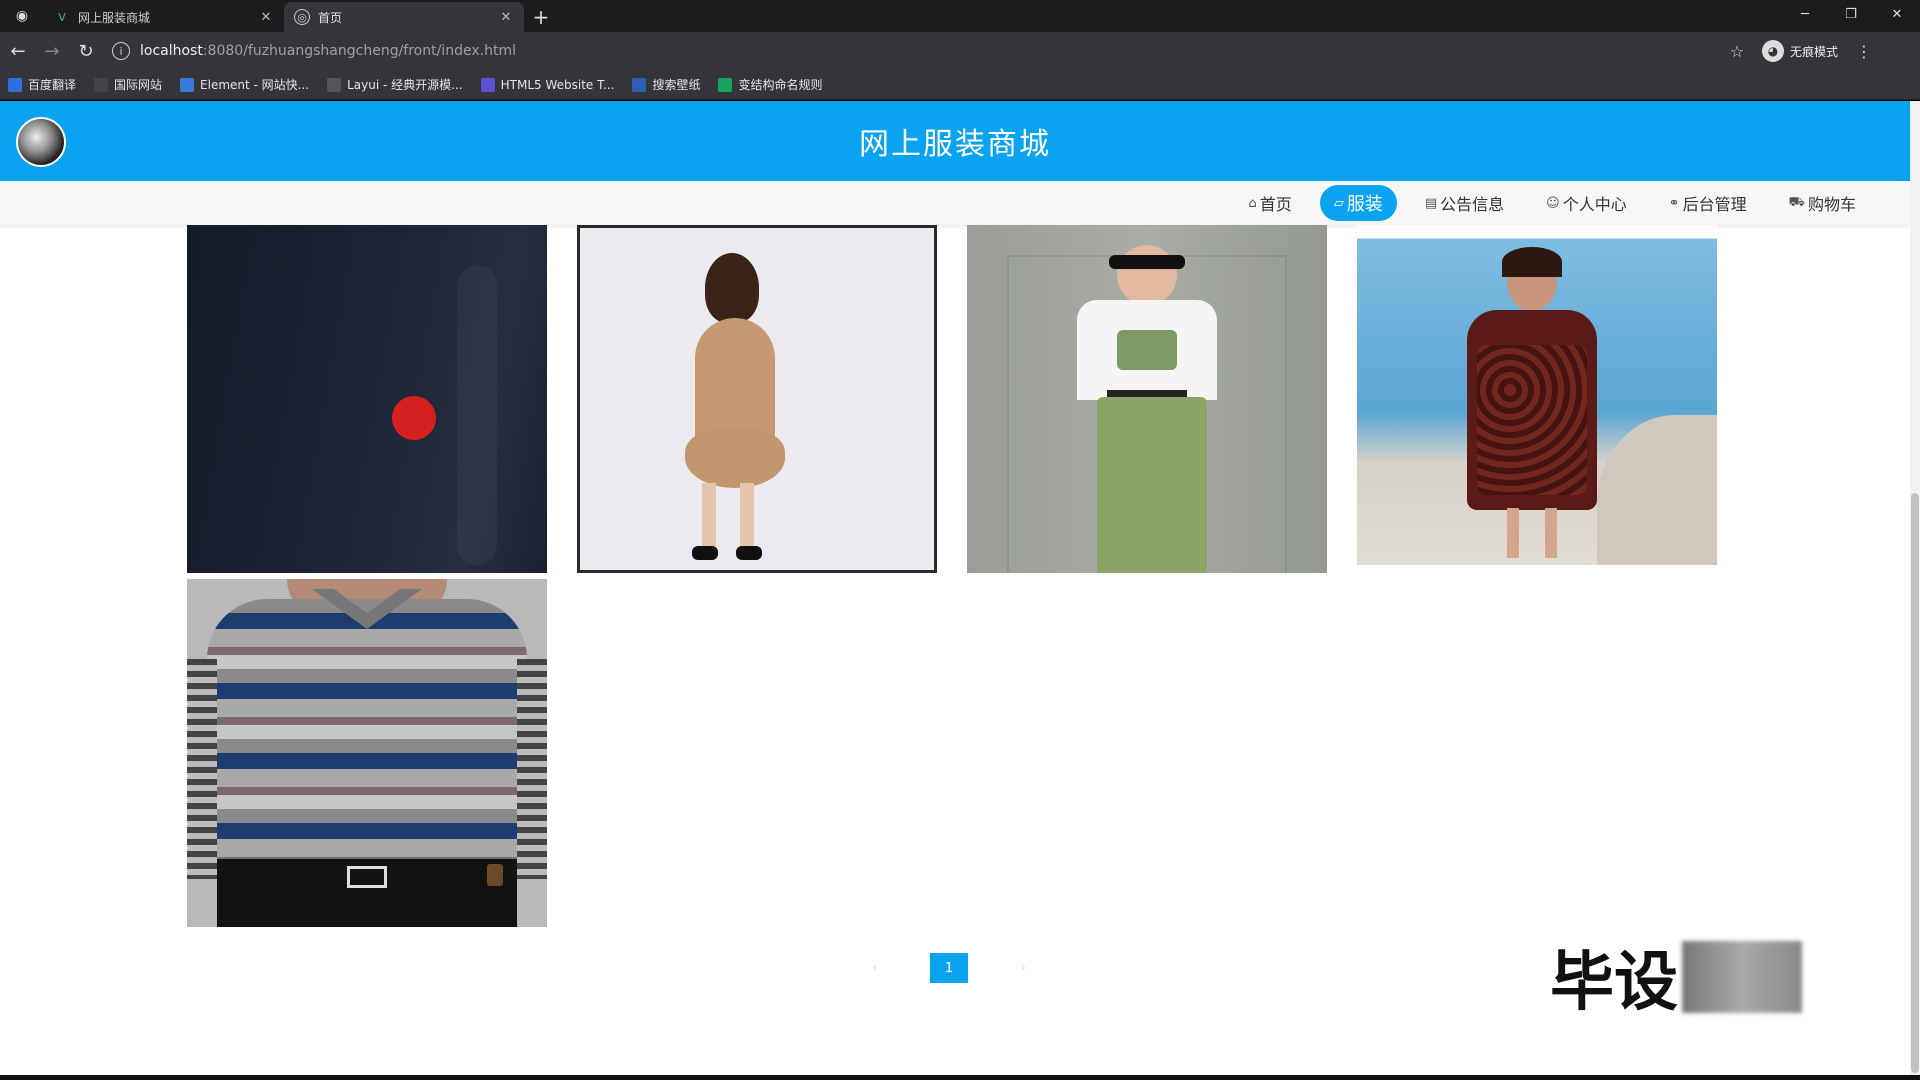 The image size is (1920, 1080). I want to click on new-tab-button: +, so click(541, 17).